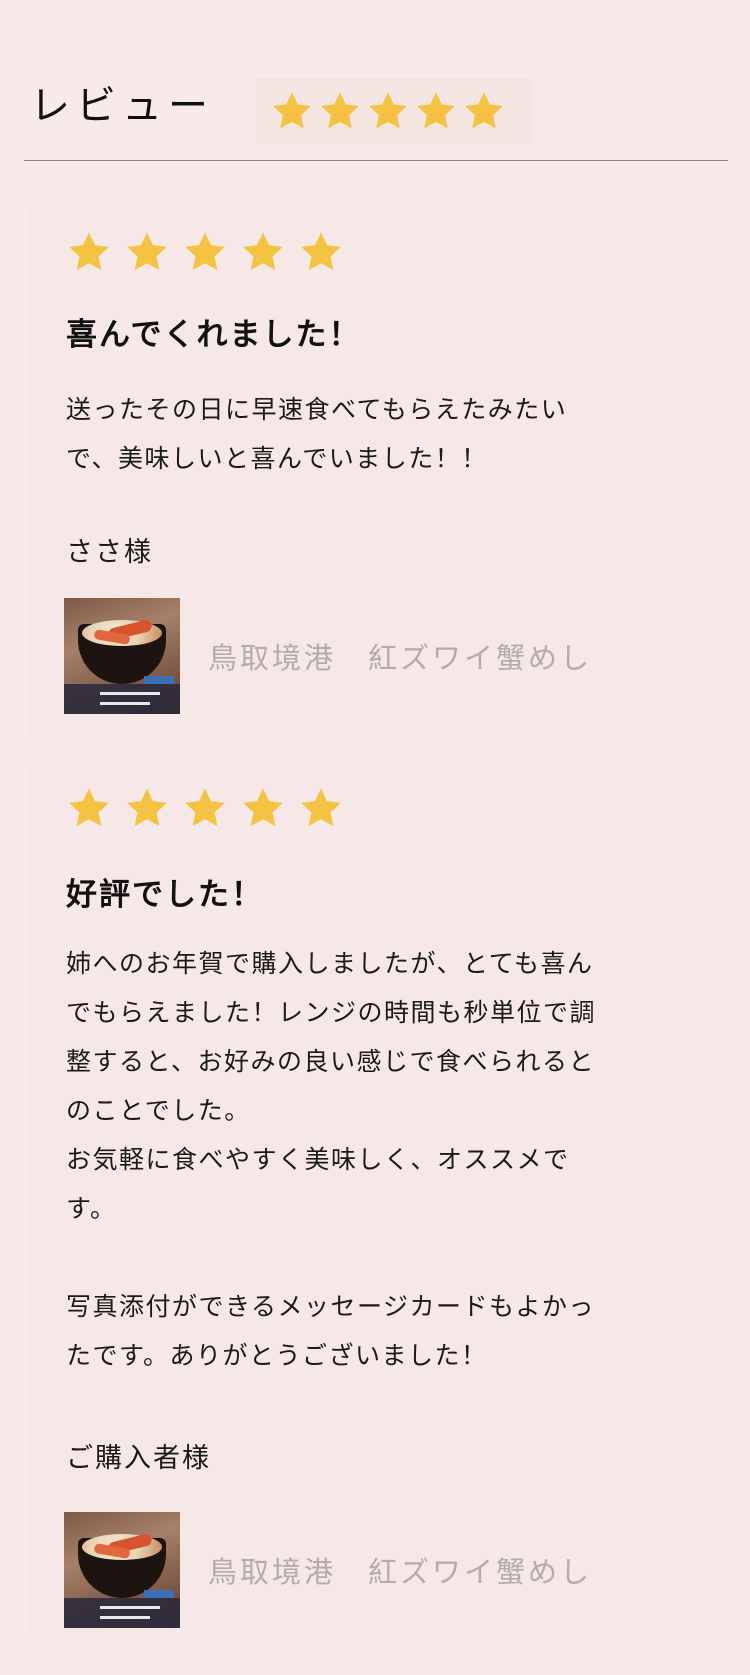 Image resolution: width=750 pixels, height=1675 pixels. What do you see at coordinates (122, 106) in the screenshot?
I see `reviews-heading: レビュー` at bounding box center [122, 106].